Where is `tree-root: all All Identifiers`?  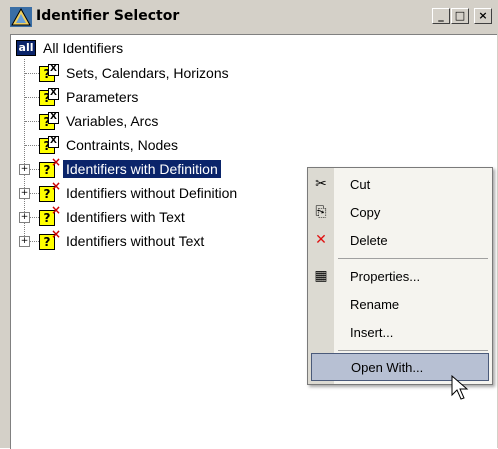 tree-root: all All Identifiers is located at coordinates (71, 48).